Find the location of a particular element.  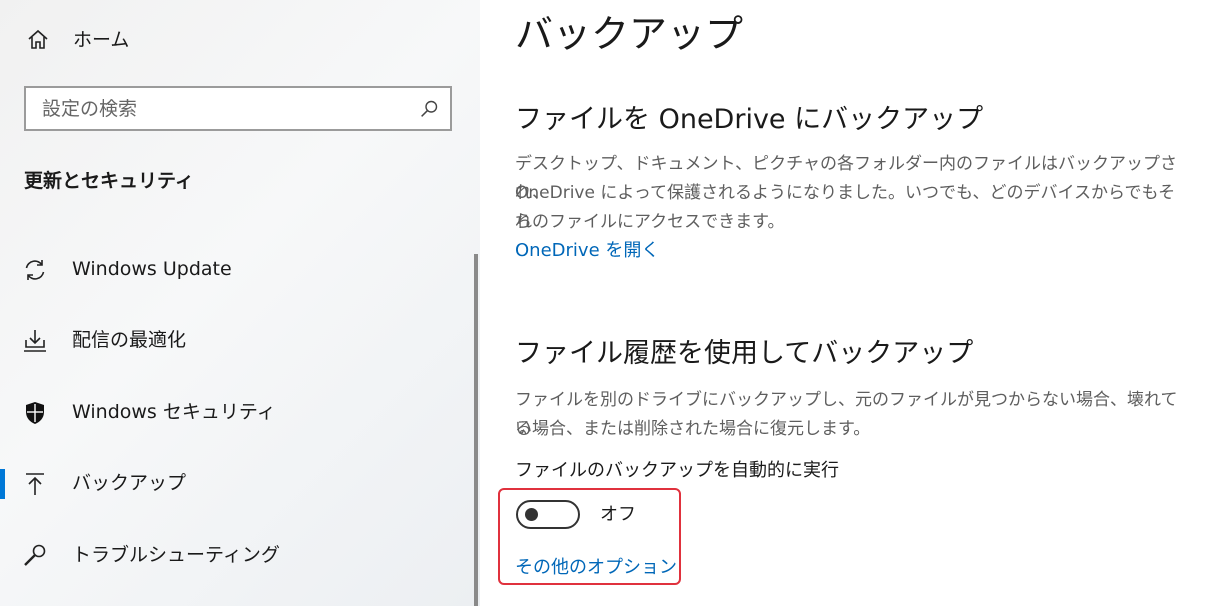

backup-upload-icon is located at coordinates (35, 484).